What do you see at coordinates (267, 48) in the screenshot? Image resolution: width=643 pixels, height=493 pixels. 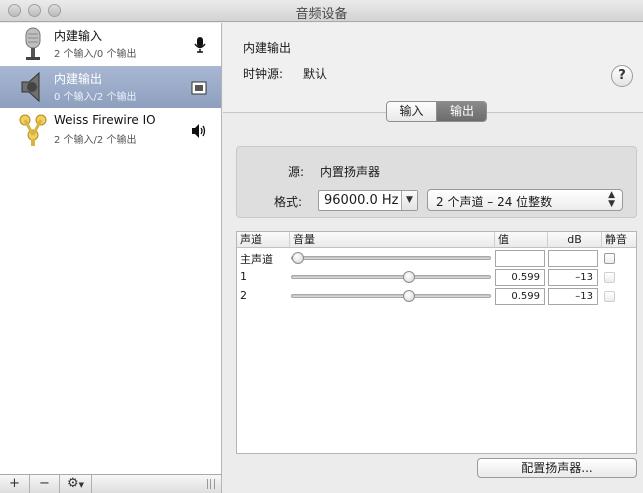 I see `device-title: 内建输出` at bounding box center [267, 48].